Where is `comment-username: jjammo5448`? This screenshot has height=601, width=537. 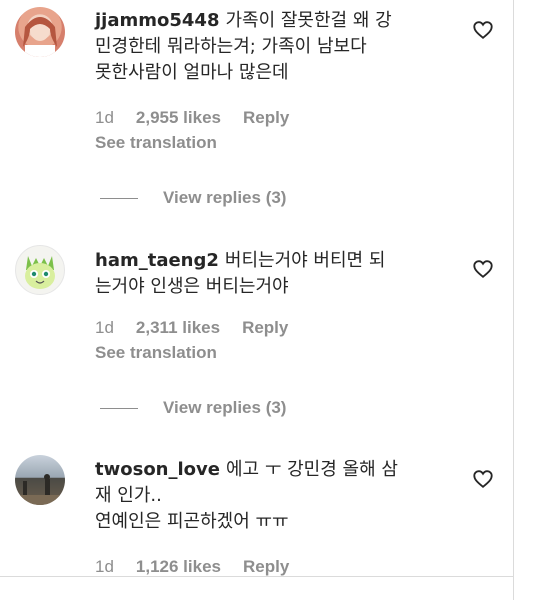
comment-username: jjammo5448 is located at coordinates (157, 20).